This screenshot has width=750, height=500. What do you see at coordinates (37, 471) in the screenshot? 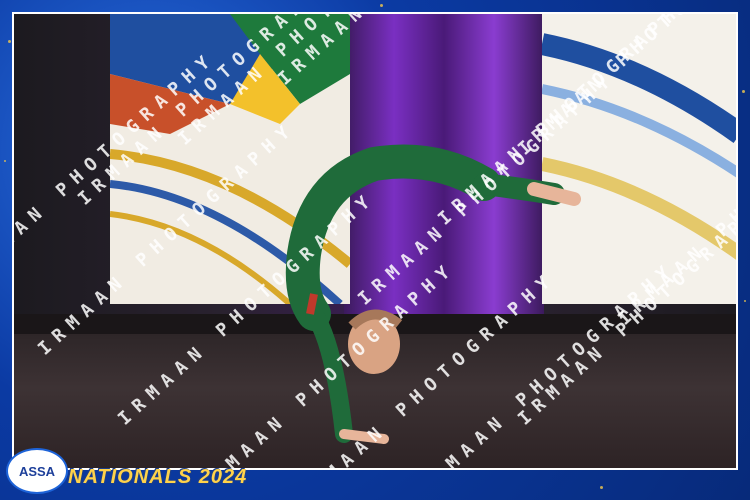
I see `assa-logo: ASSA` at bounding box center [37, 471].